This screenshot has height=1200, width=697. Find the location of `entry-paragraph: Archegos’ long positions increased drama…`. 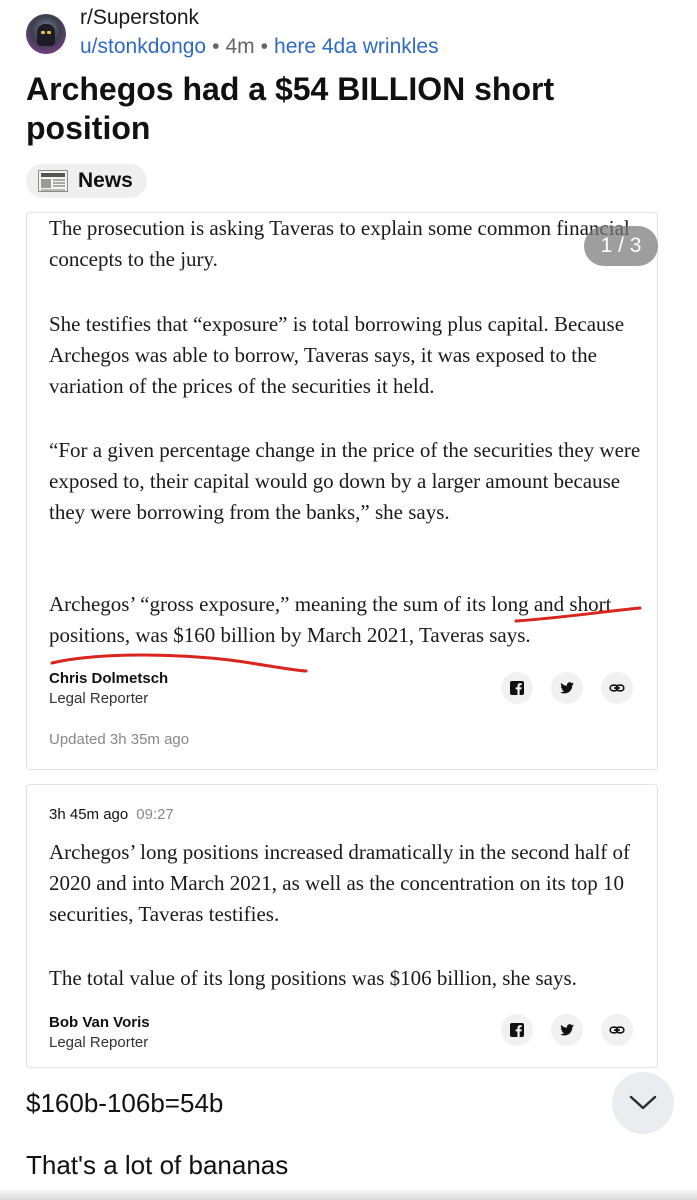

entry-paragraph: Archegos’ long positions increased drama… is located at coordinates (340, 883).